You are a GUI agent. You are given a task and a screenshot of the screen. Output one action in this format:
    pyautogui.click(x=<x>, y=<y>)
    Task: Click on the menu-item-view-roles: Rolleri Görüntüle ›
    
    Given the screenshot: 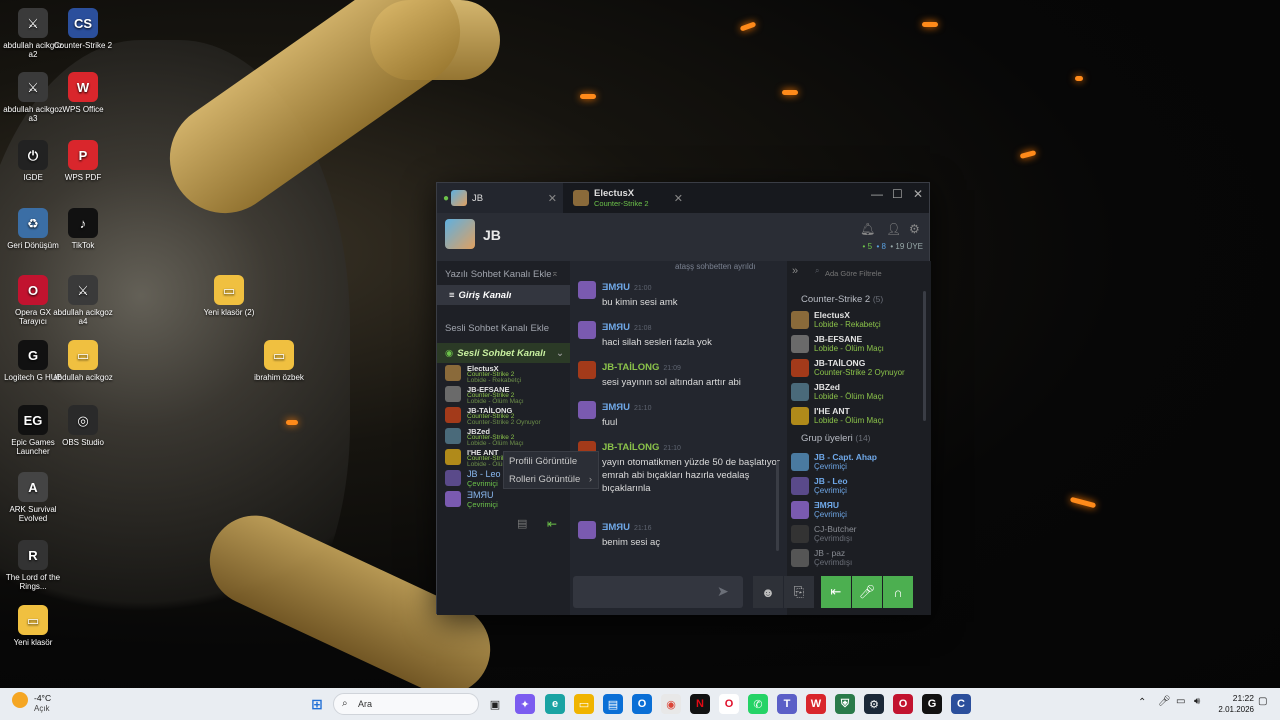 What is the action you would take?
    pyautogui.click(x=551, y=479)
    